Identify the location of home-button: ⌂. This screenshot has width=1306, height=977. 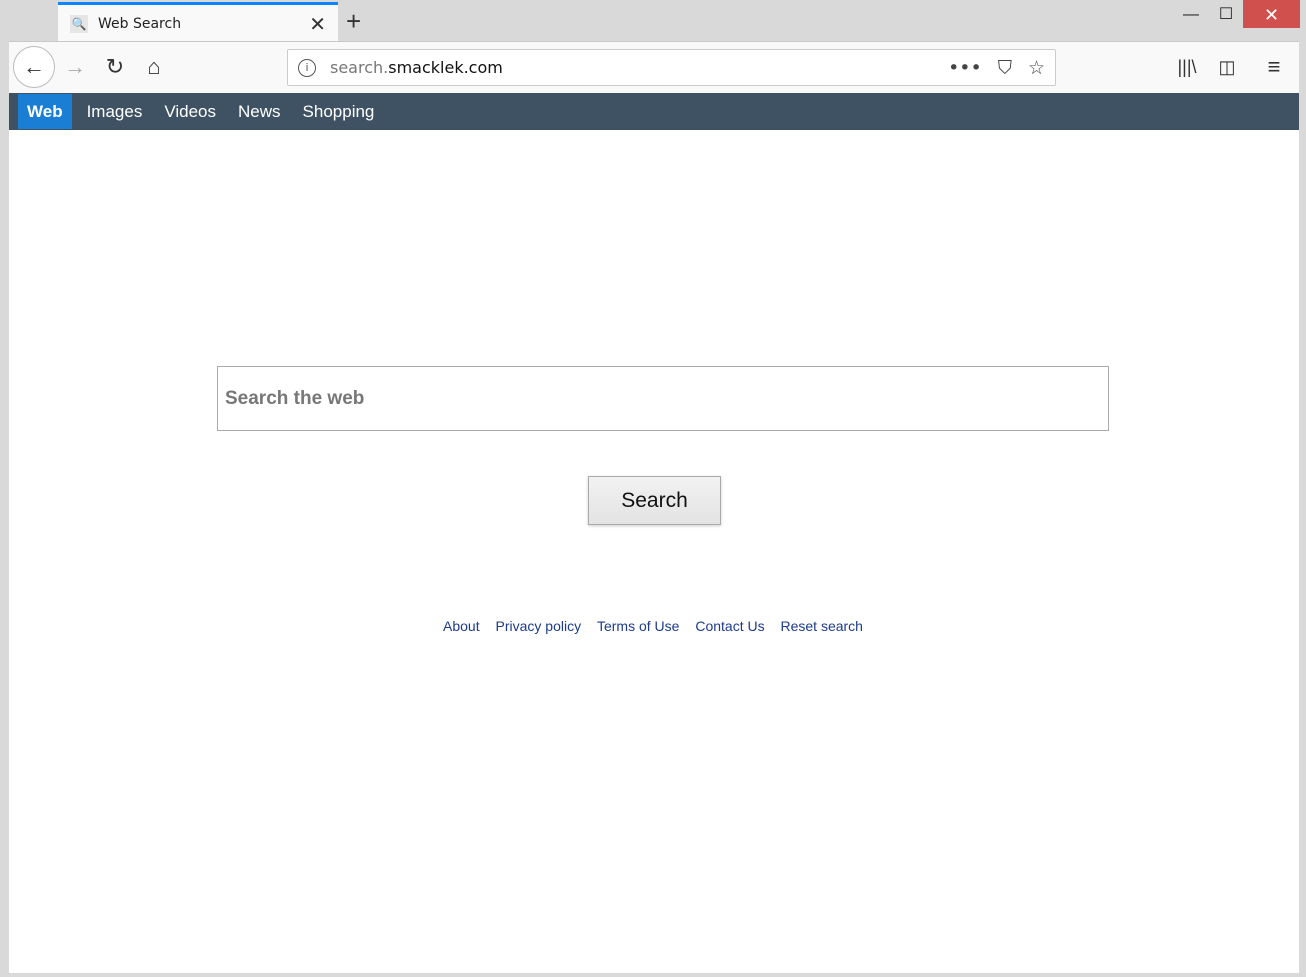
(154, 67).